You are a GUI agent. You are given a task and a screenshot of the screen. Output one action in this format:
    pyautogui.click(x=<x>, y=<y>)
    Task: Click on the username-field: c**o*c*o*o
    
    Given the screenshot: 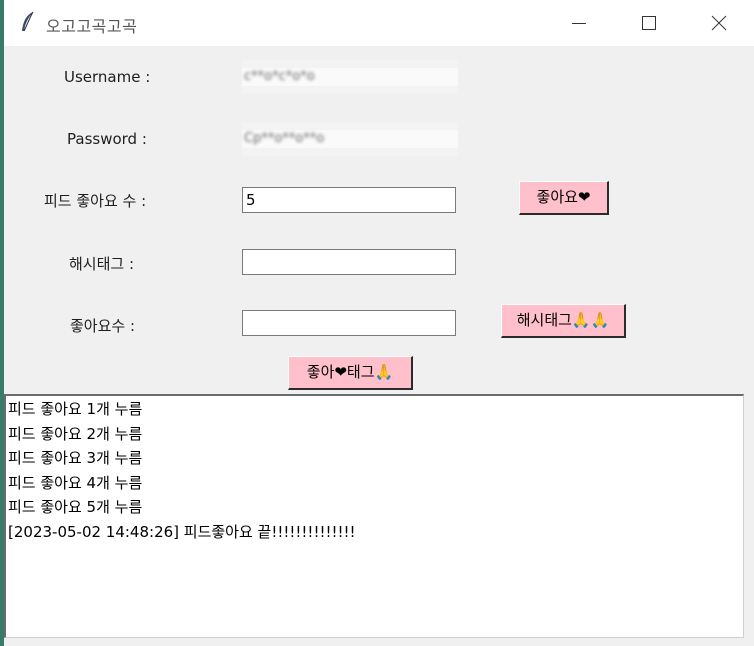 What is the action you would take?
    pyautogui.click(x=350, y=77)
    